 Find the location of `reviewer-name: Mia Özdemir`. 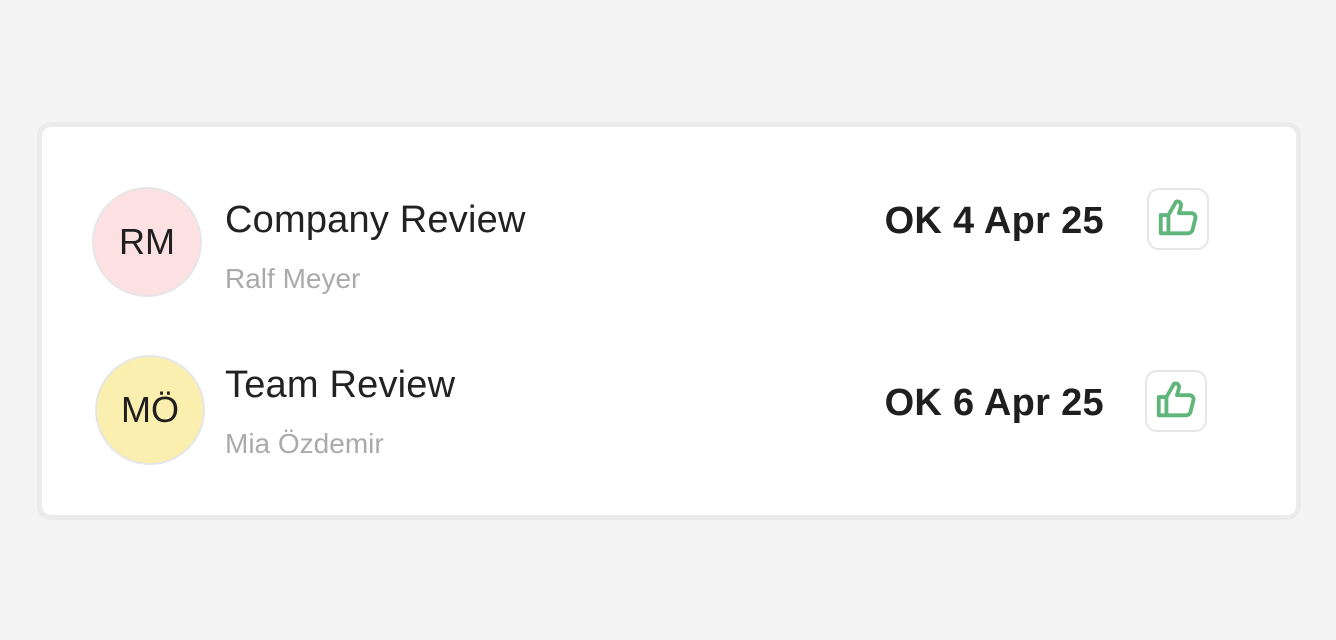

reviewer-name: Mia Özdemir is located at coordinates (304, 443).